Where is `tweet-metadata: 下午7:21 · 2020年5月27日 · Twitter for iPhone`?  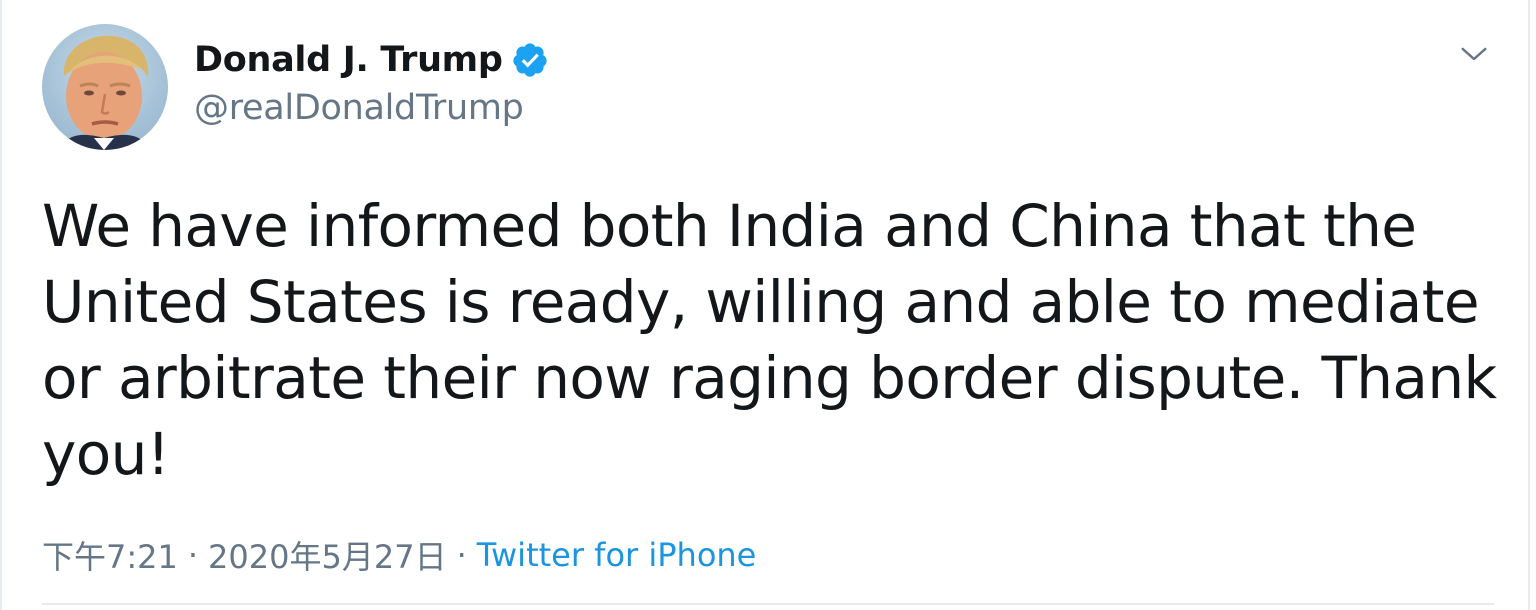 tweet-metadata: 下午7:21 · 2020年5月27日 · Twitter for iPhone is located at coordinates (399, 555).